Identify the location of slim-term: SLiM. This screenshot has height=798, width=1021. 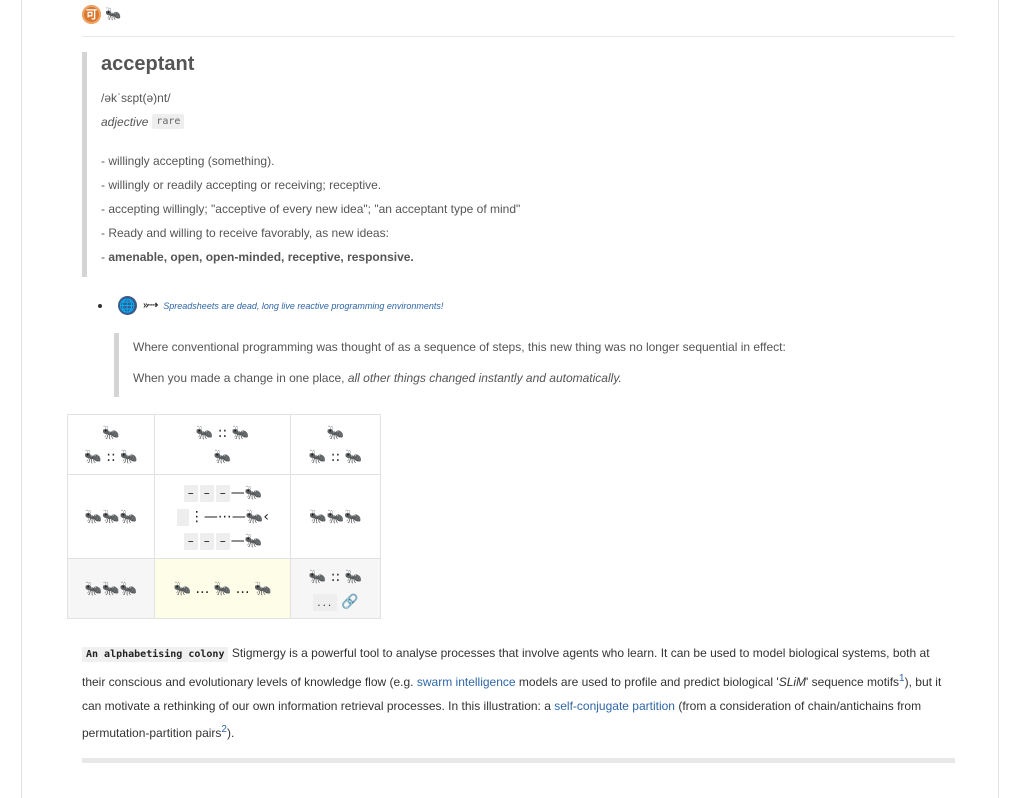
(792, 682).